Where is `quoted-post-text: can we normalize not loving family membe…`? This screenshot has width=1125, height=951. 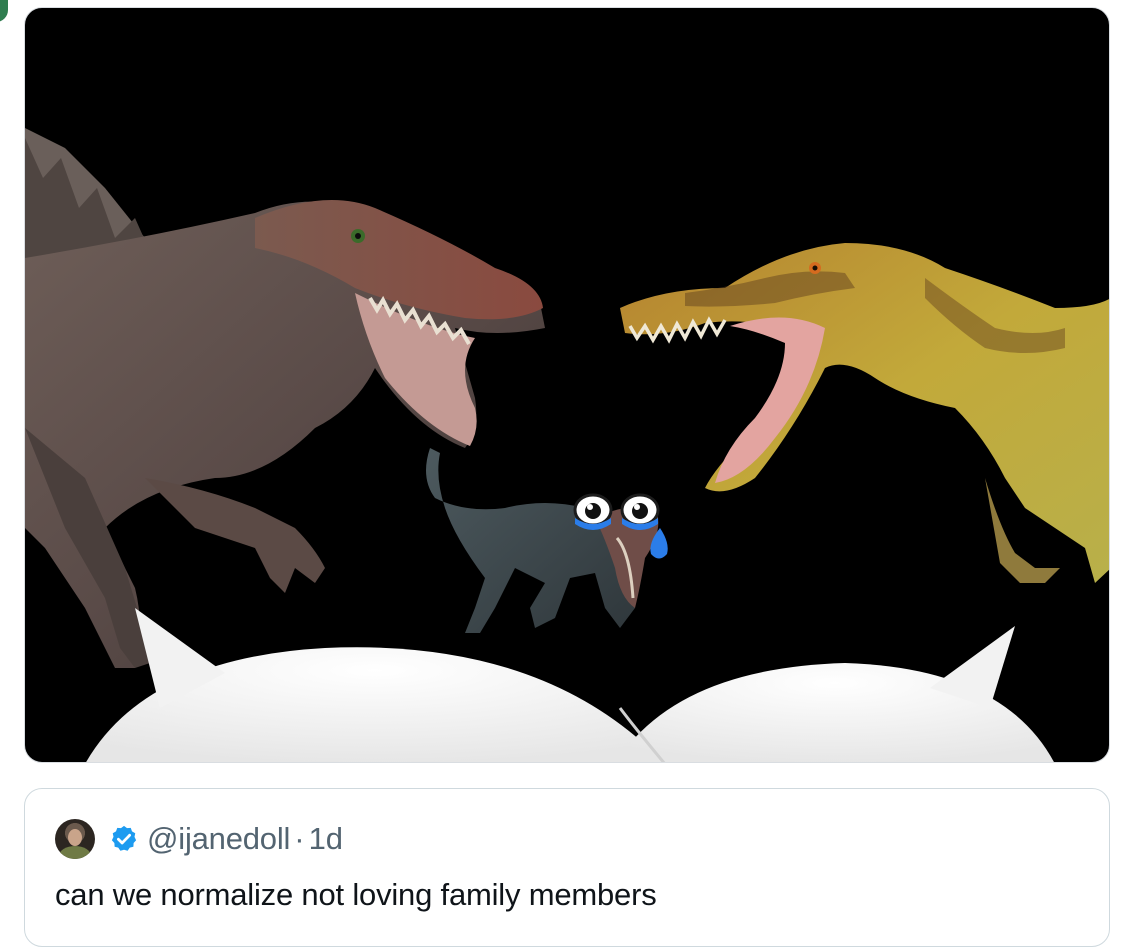
quoted-post-text: can we normalize not loving family membe… is located at coordinates (356, 894).